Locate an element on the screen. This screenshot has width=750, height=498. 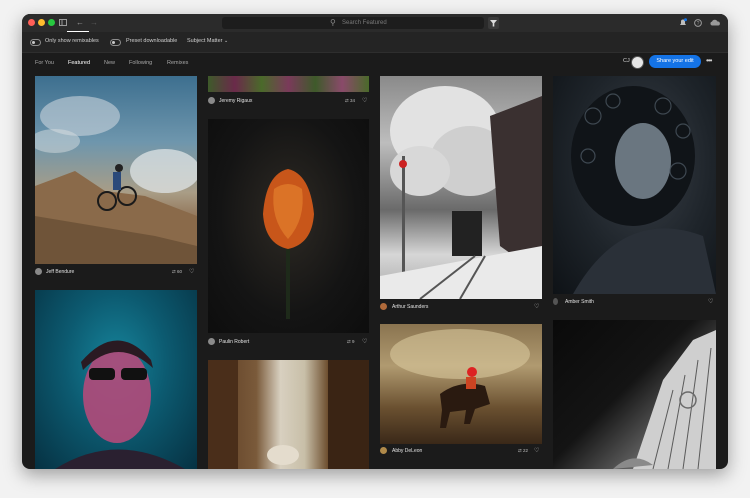
remixables-label: Only show remixables is located at coordinates (72, 41).